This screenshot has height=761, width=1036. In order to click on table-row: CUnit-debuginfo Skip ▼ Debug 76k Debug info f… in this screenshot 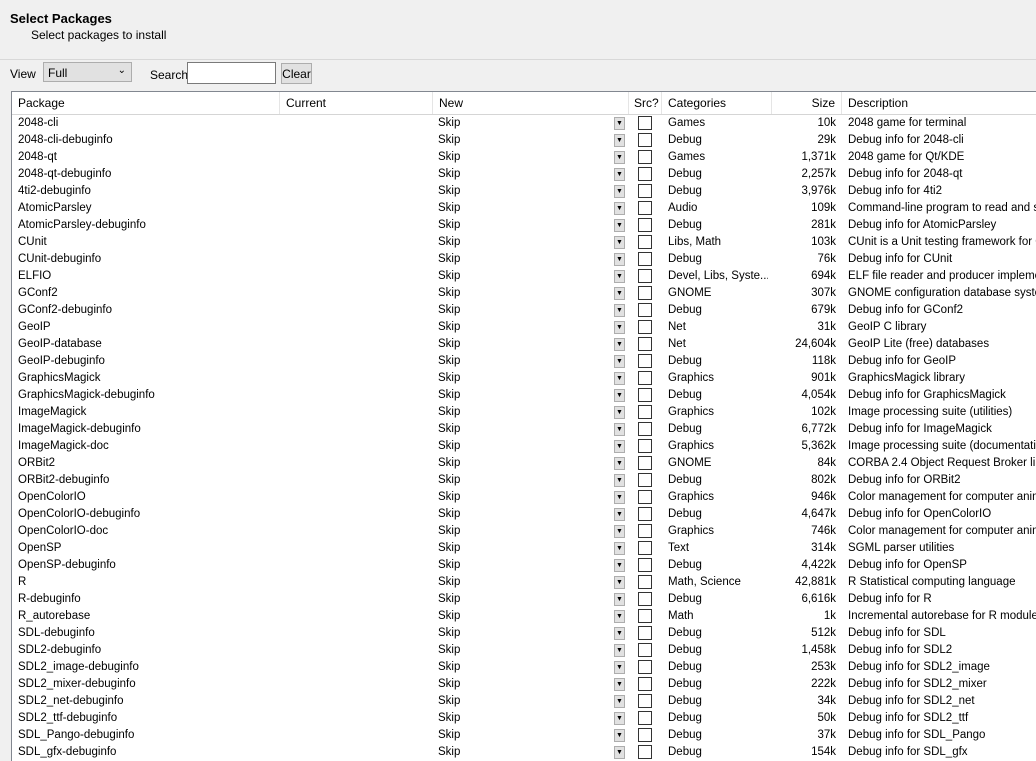, I will do `click(524, 259)`.